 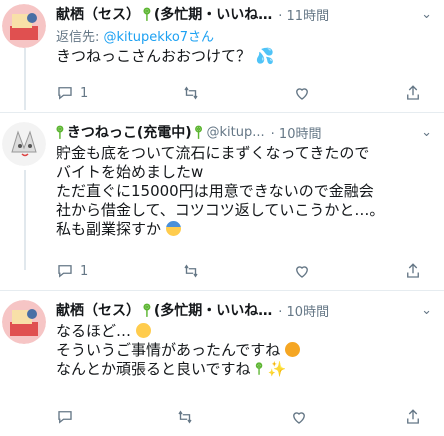 I want to click on tweet-text: きつねっこさんおおつけて？ 💦, so click(x=246, y=56).